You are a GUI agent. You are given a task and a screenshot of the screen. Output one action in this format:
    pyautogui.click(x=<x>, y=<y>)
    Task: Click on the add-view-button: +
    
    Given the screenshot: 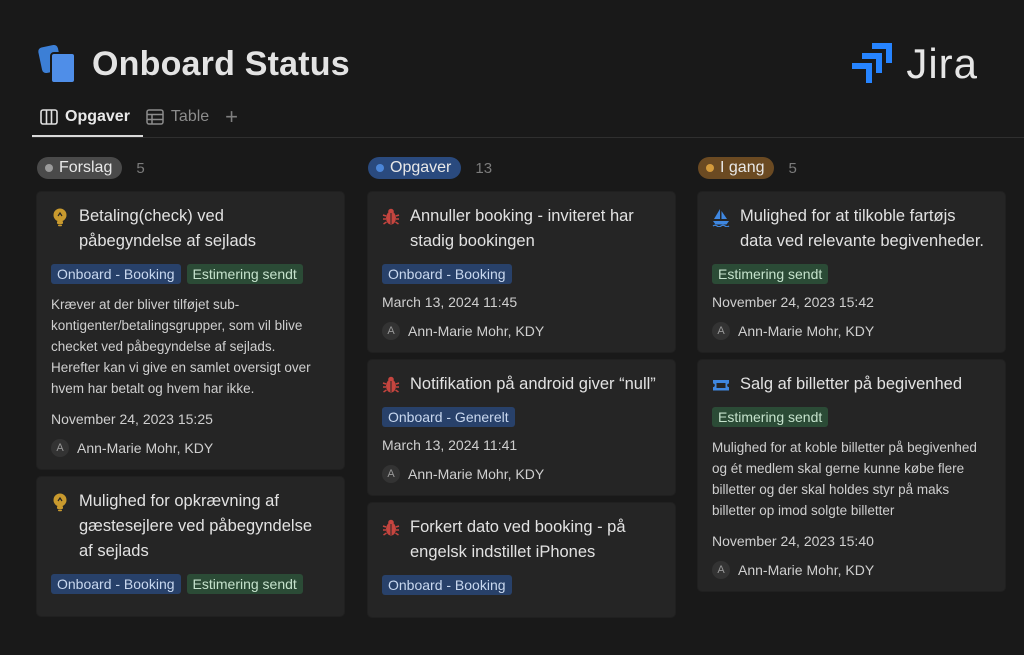 What is the action you would take?
    pyautogui.click(x=231, y=117)
    